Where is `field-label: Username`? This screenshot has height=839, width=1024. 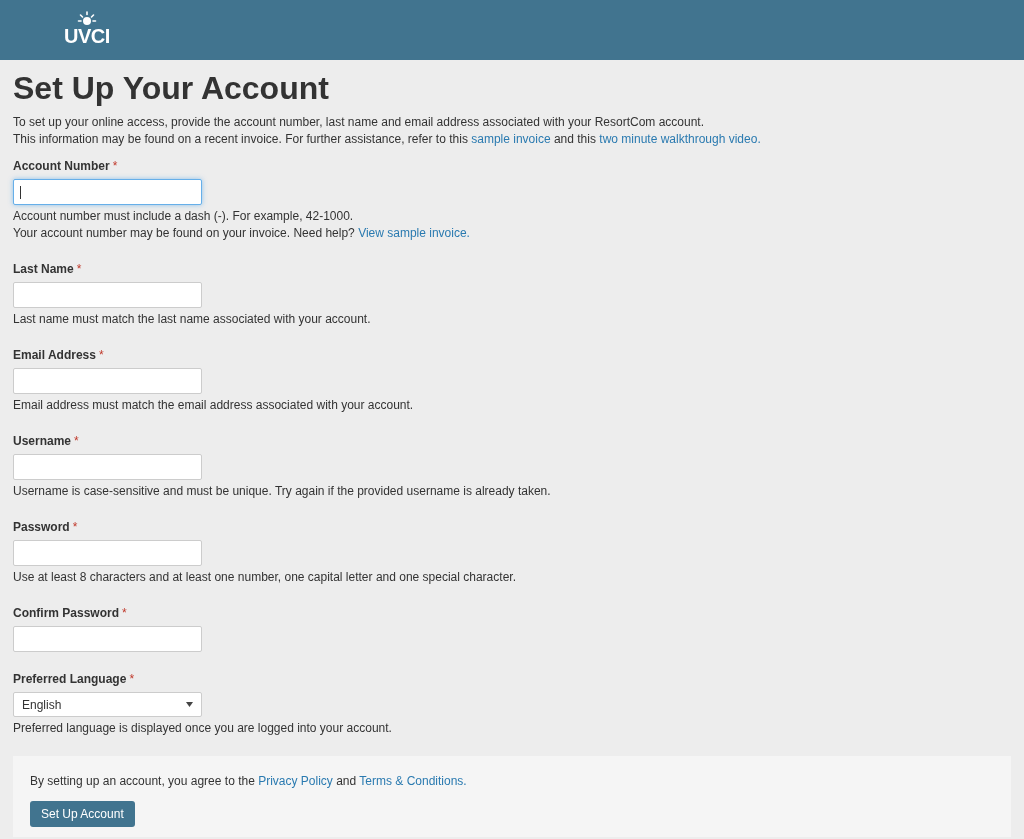 field-label: Username is located at coordinates (42, 441).